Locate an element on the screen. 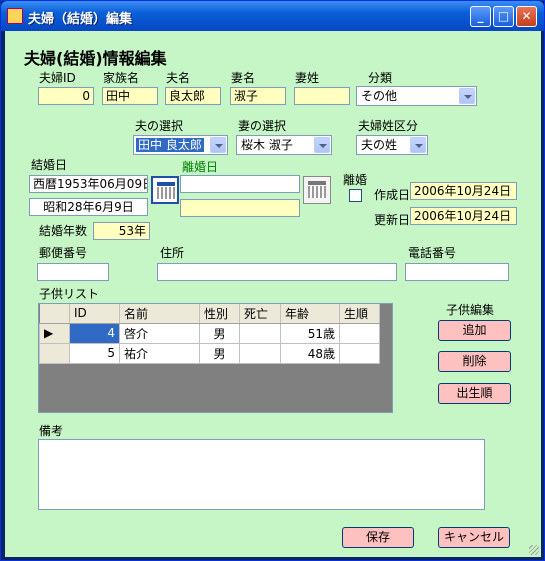  husband-select: 田中 良太郎 is located at coordinates (180, 145).